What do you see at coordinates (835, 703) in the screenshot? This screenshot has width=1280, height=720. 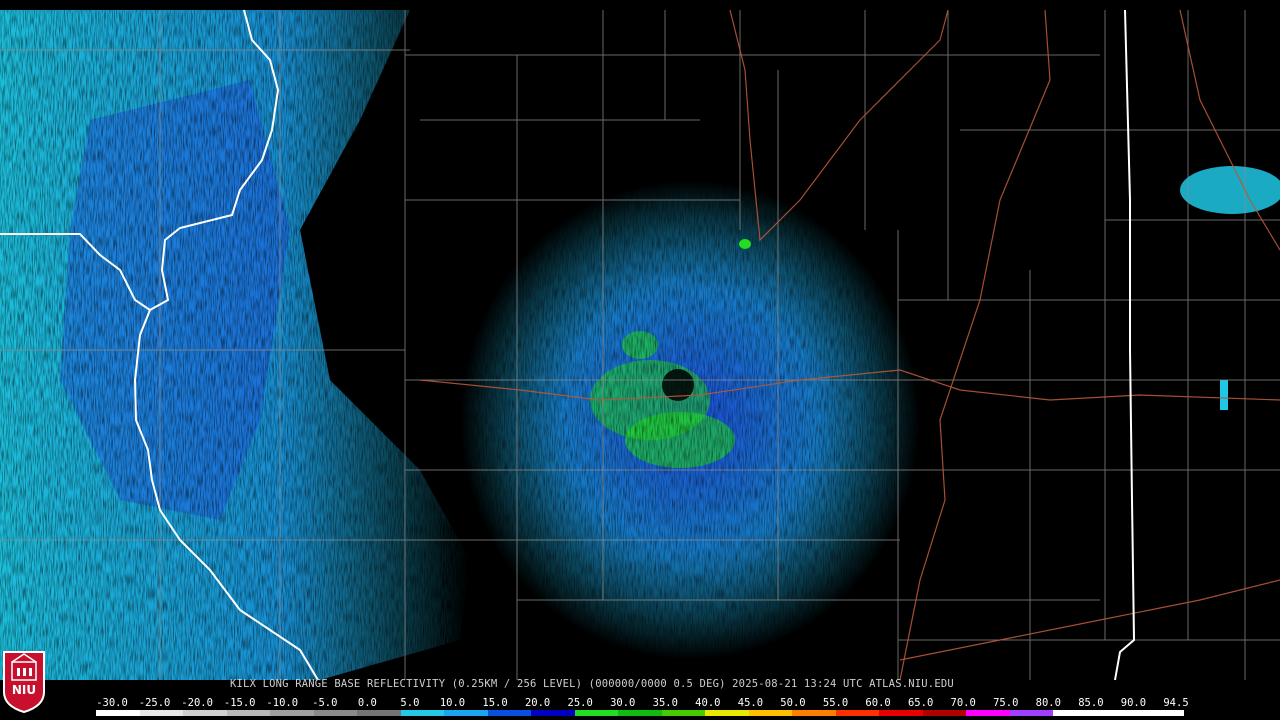 I see `colorbar-tick-label: 55.0` at bounding box center [835, 703].